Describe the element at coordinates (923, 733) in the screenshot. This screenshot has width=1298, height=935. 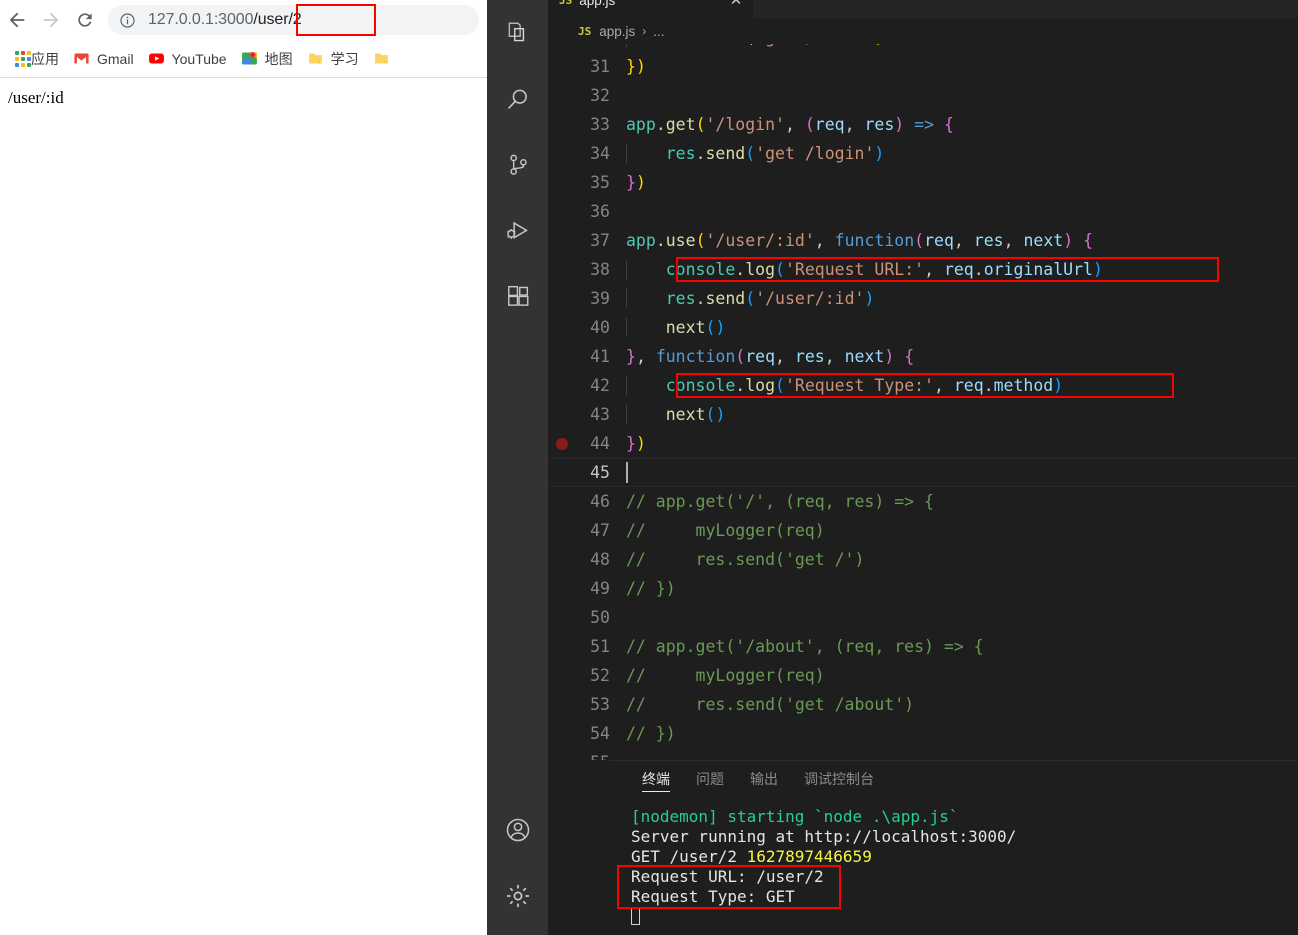
I see `code-line: 54 // })` at that location.